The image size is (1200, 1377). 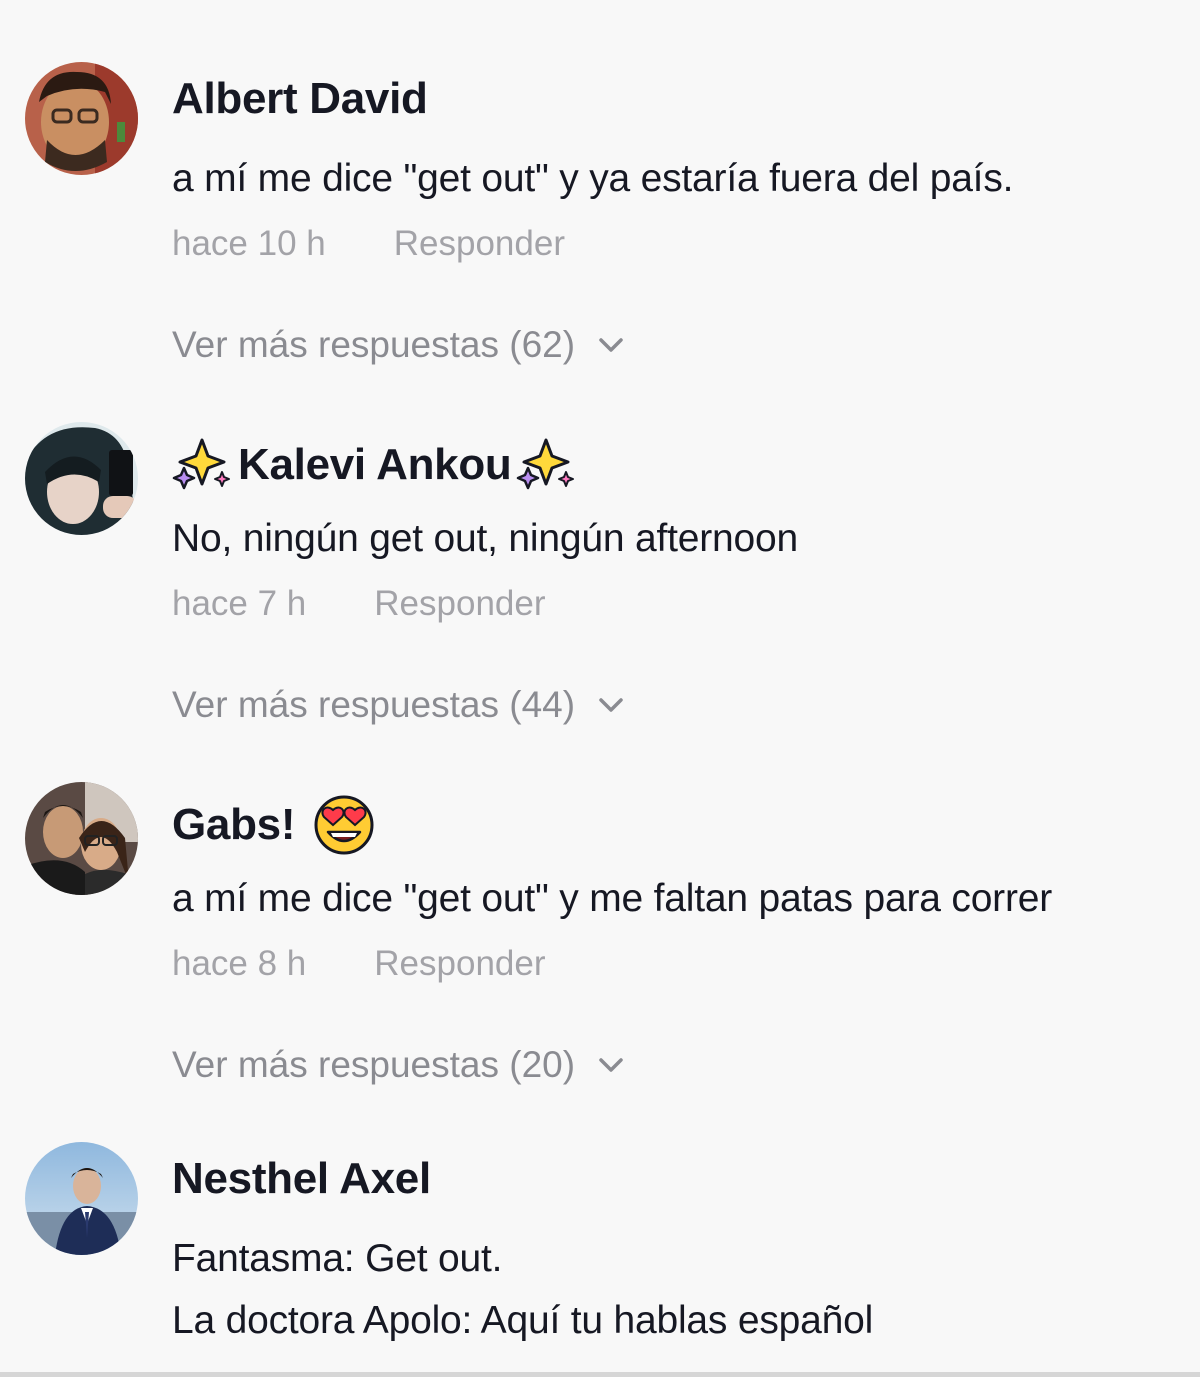 I want to click on comment-time: hace 10 h, so click(x=249, y=243).